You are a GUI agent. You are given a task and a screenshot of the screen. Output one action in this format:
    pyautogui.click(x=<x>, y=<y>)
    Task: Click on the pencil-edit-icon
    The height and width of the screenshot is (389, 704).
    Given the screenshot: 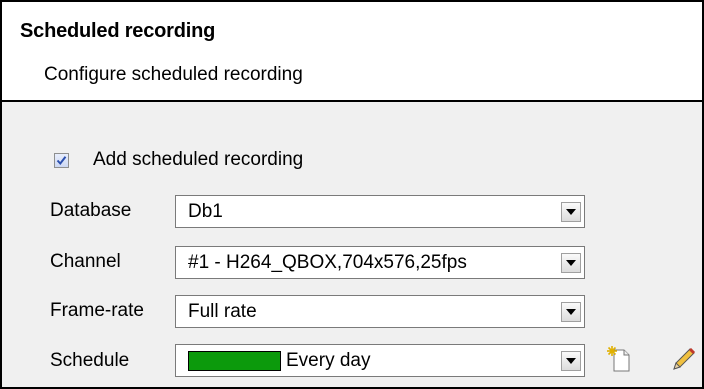 What is the action you would take?
    pyautogui.click(x=684, y=358)
    